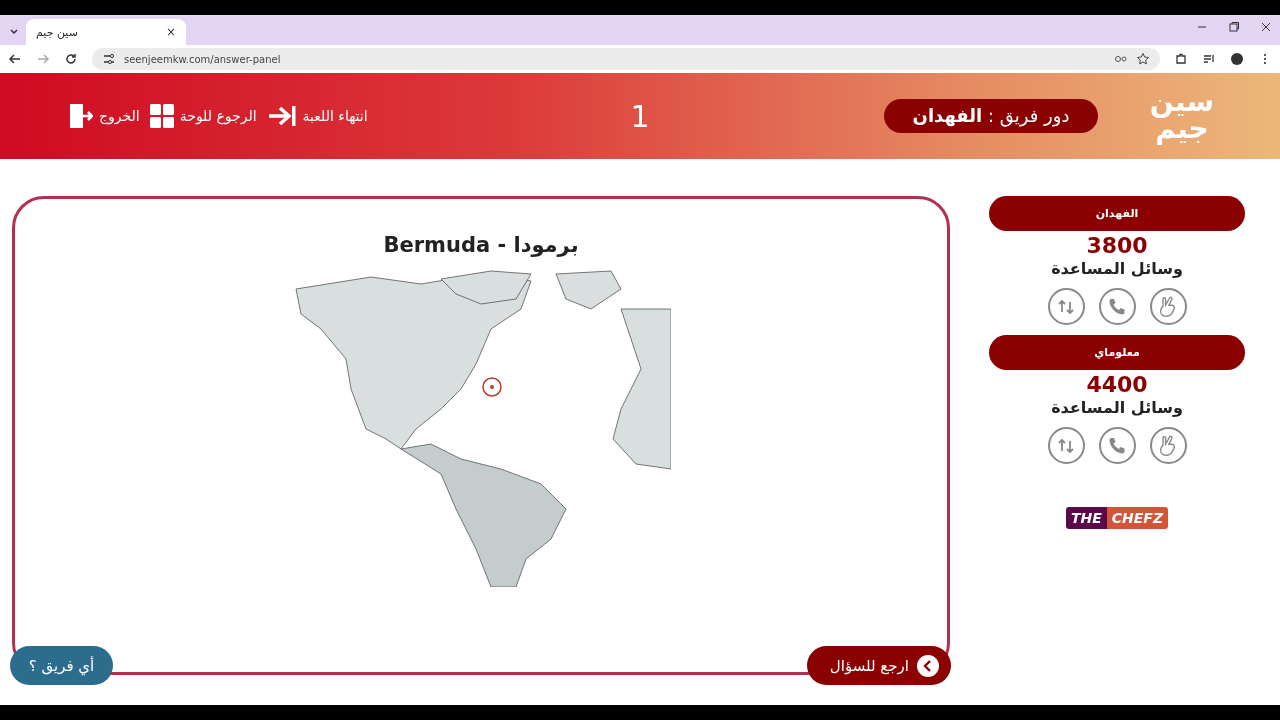  Describe the element at coordinates (104, 116) in the screenshot. I see `exit-button: الخروج` at that location.